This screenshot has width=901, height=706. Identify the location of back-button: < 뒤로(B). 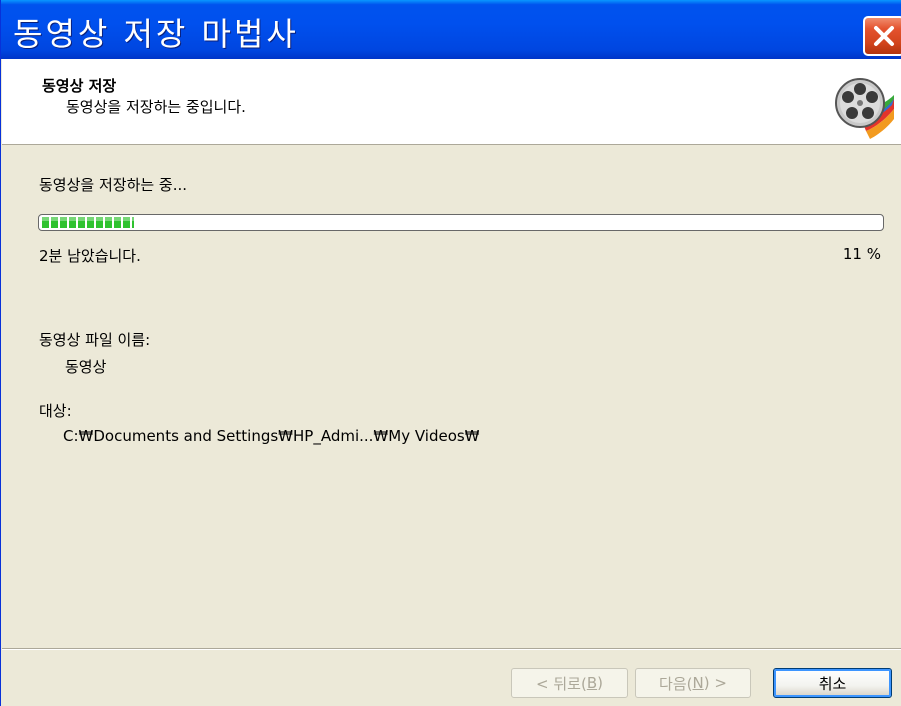
(569, 683).